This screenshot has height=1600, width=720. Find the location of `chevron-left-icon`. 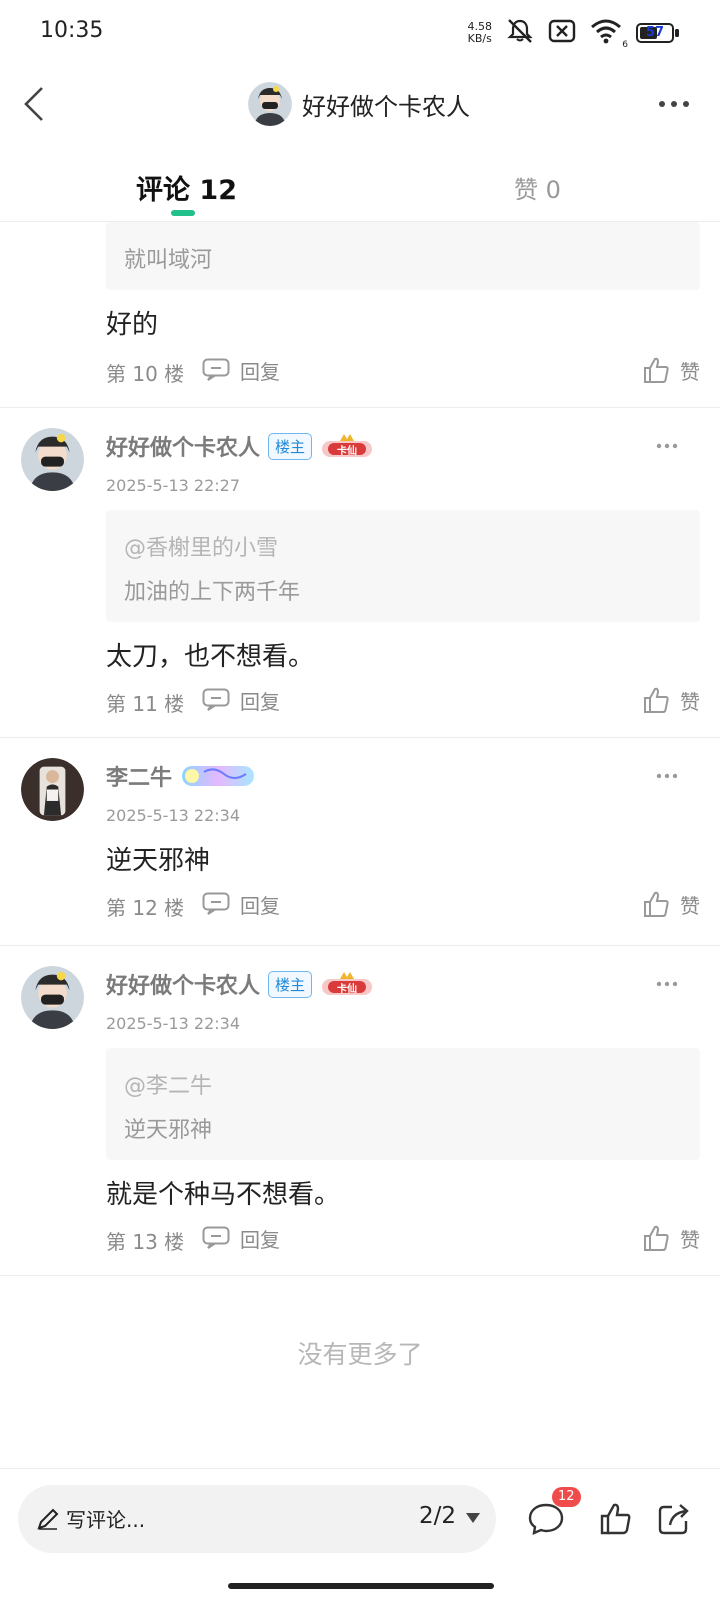

chevron-left-icon is located at coordinates (33, 104).